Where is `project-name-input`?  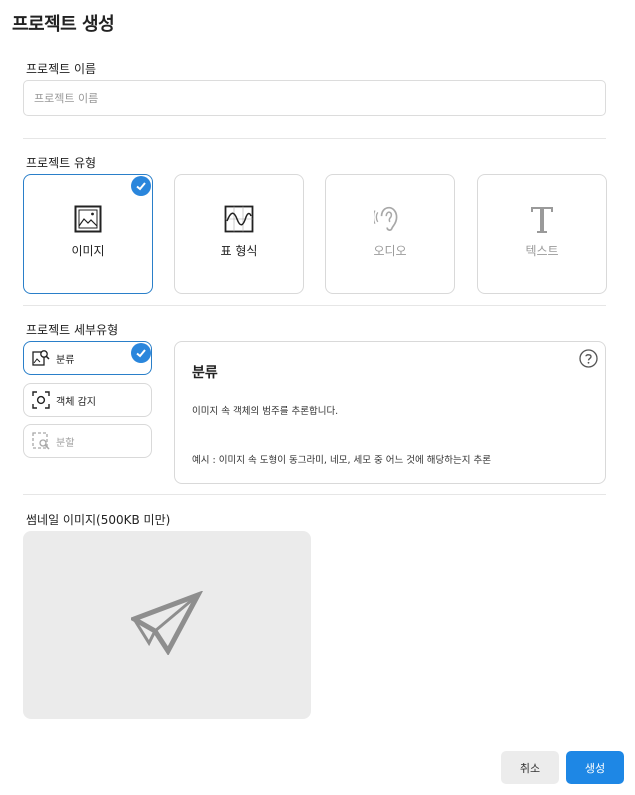 project-name-input is located at coordinates (314, 98).